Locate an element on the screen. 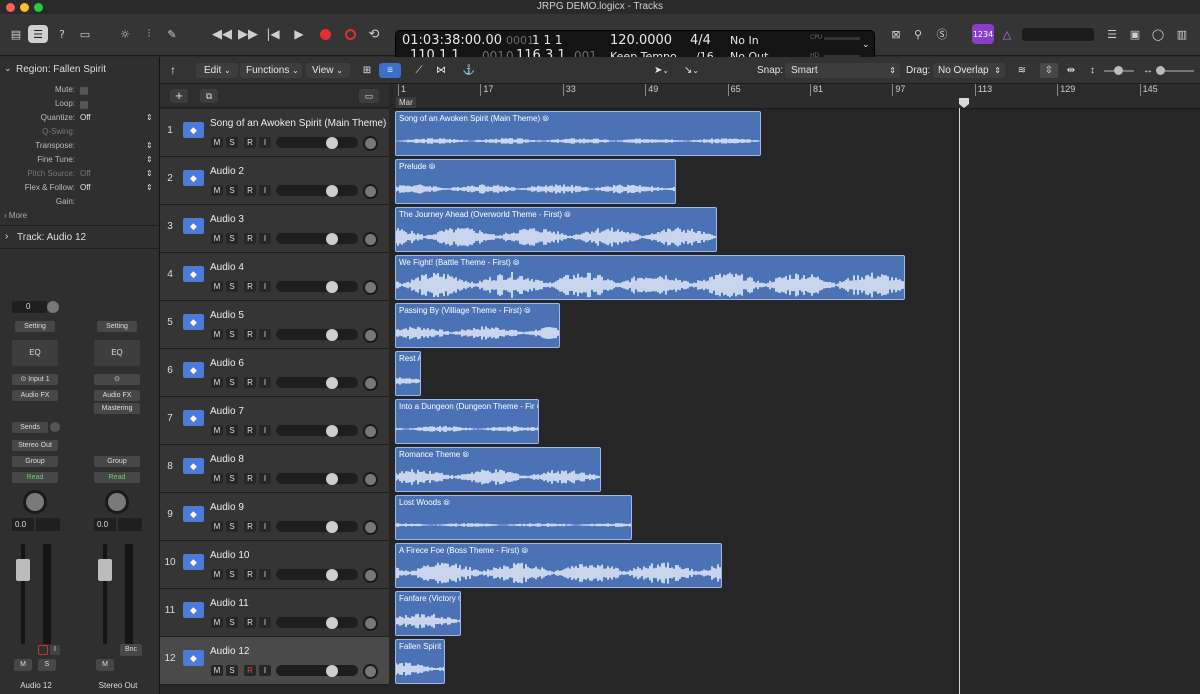 This screenshot has height=694, width=1200. strip1-group: Group is located at coordinates (35, 461).